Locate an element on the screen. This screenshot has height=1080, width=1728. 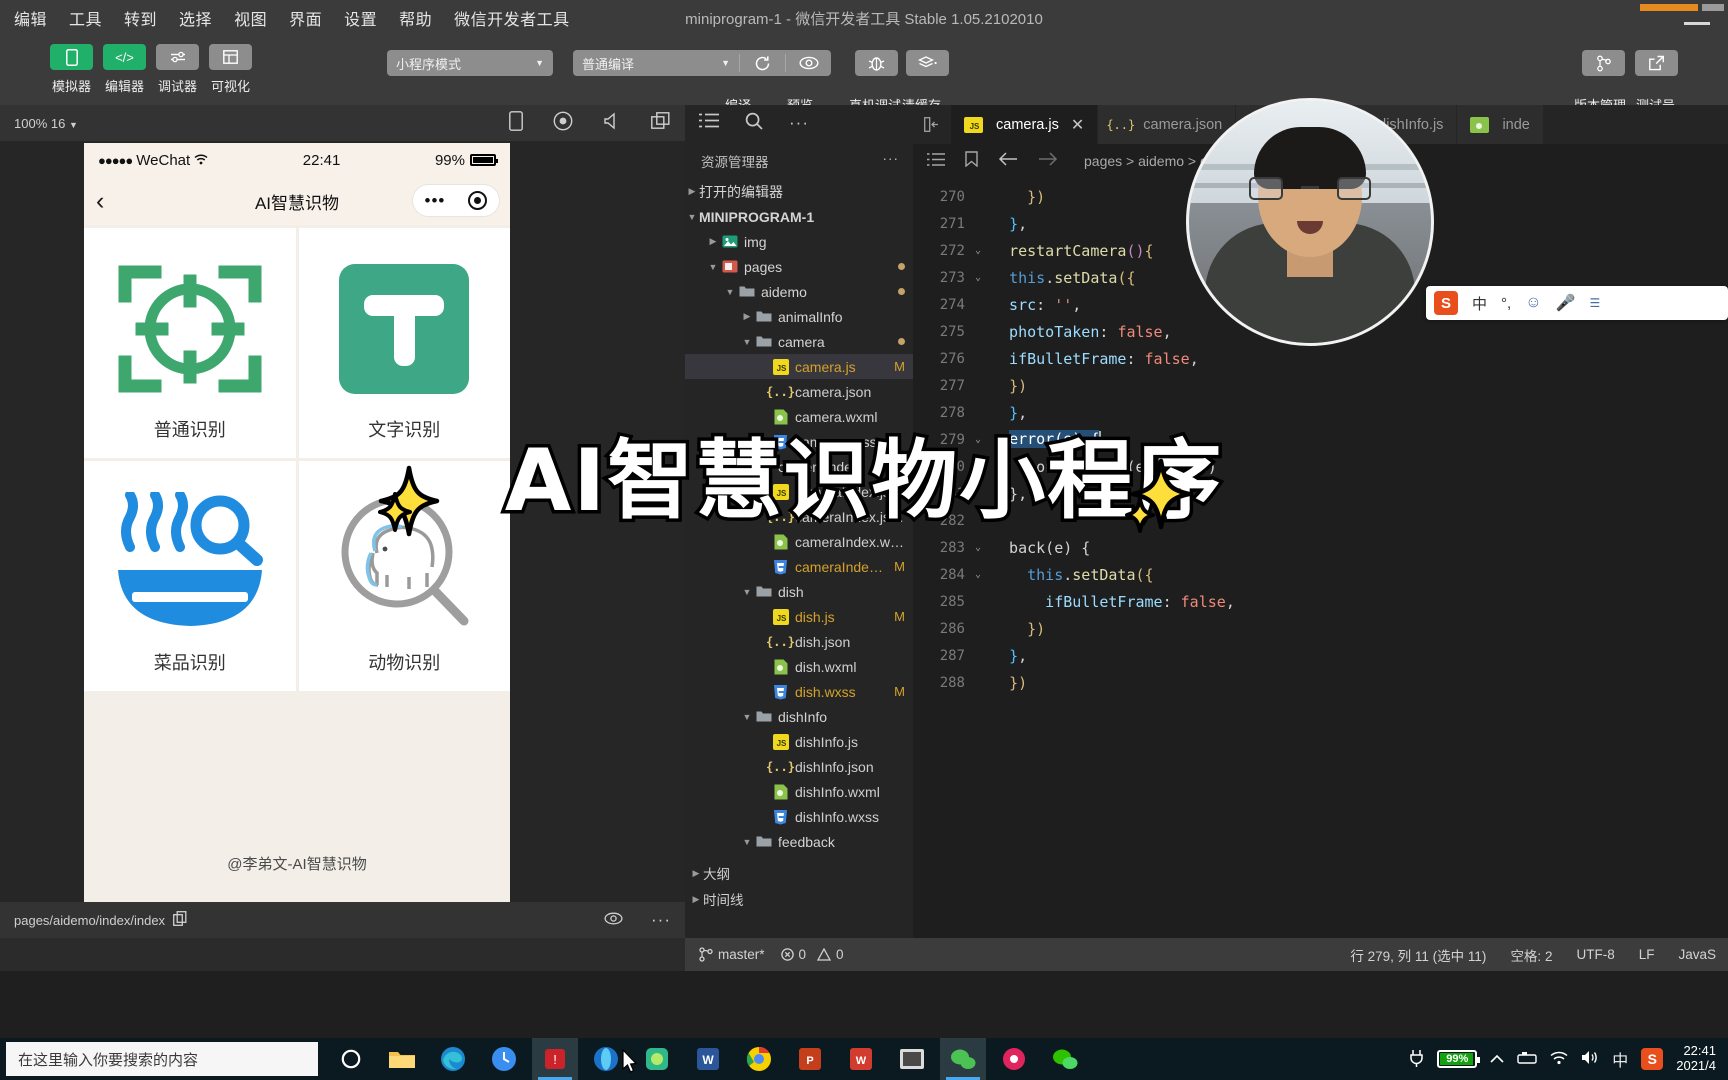
menu-item-goto: 转到 is located at coordinates (140, 18).